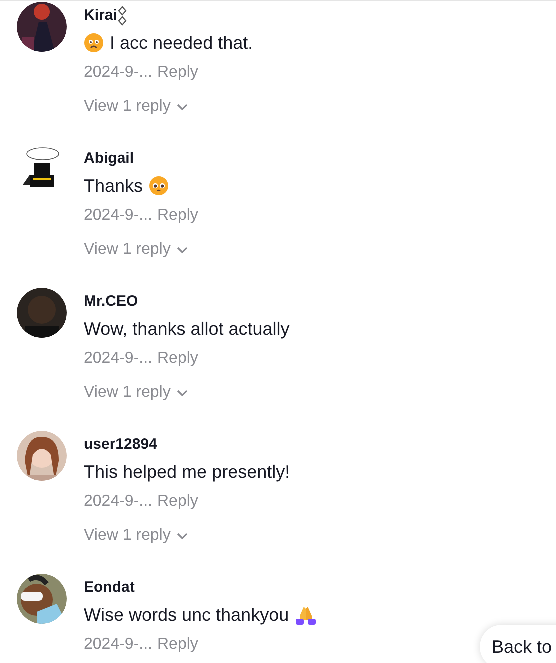 The height and width of the screenshot is (663, 556). What do you see at coordinates (123, 16) in the screenshot?
I see `chain-icon` at bounding box center [123, 16].